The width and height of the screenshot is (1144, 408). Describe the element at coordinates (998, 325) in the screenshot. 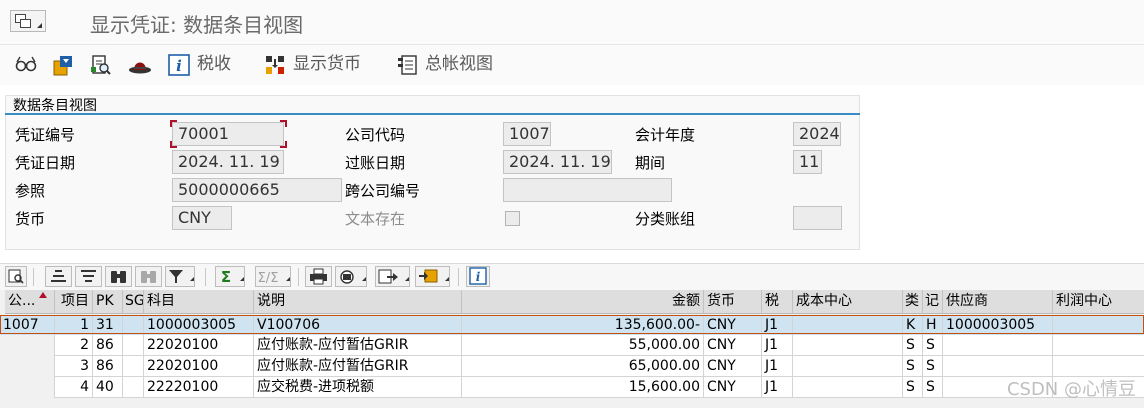

I see `cell-vendor: 1000003005` at that location.